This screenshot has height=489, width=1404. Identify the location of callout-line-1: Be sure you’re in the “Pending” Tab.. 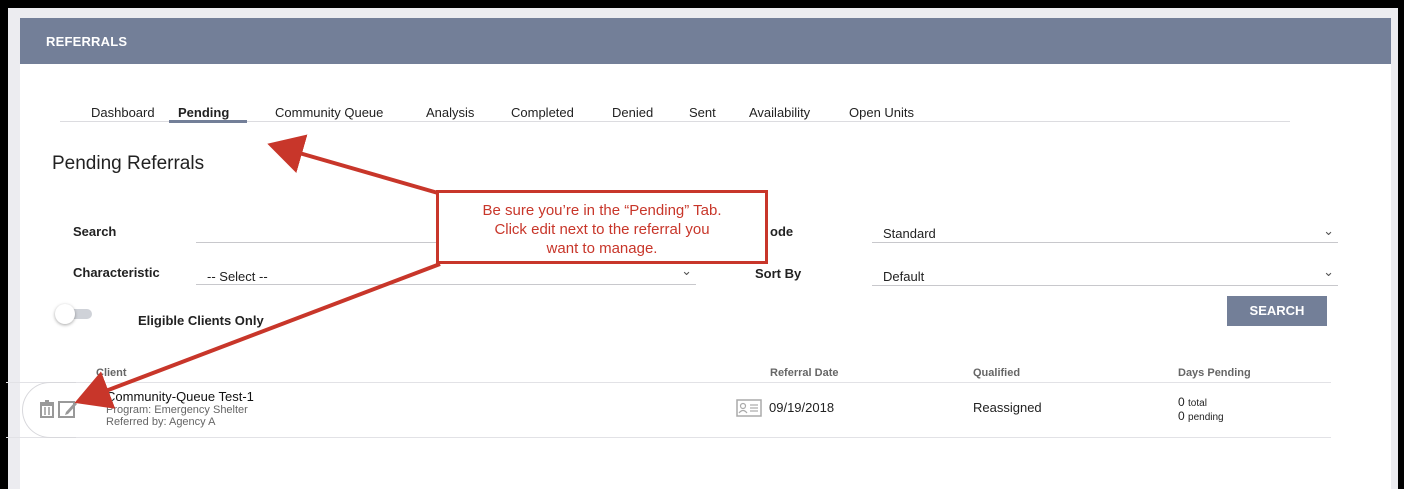
(602, 210).